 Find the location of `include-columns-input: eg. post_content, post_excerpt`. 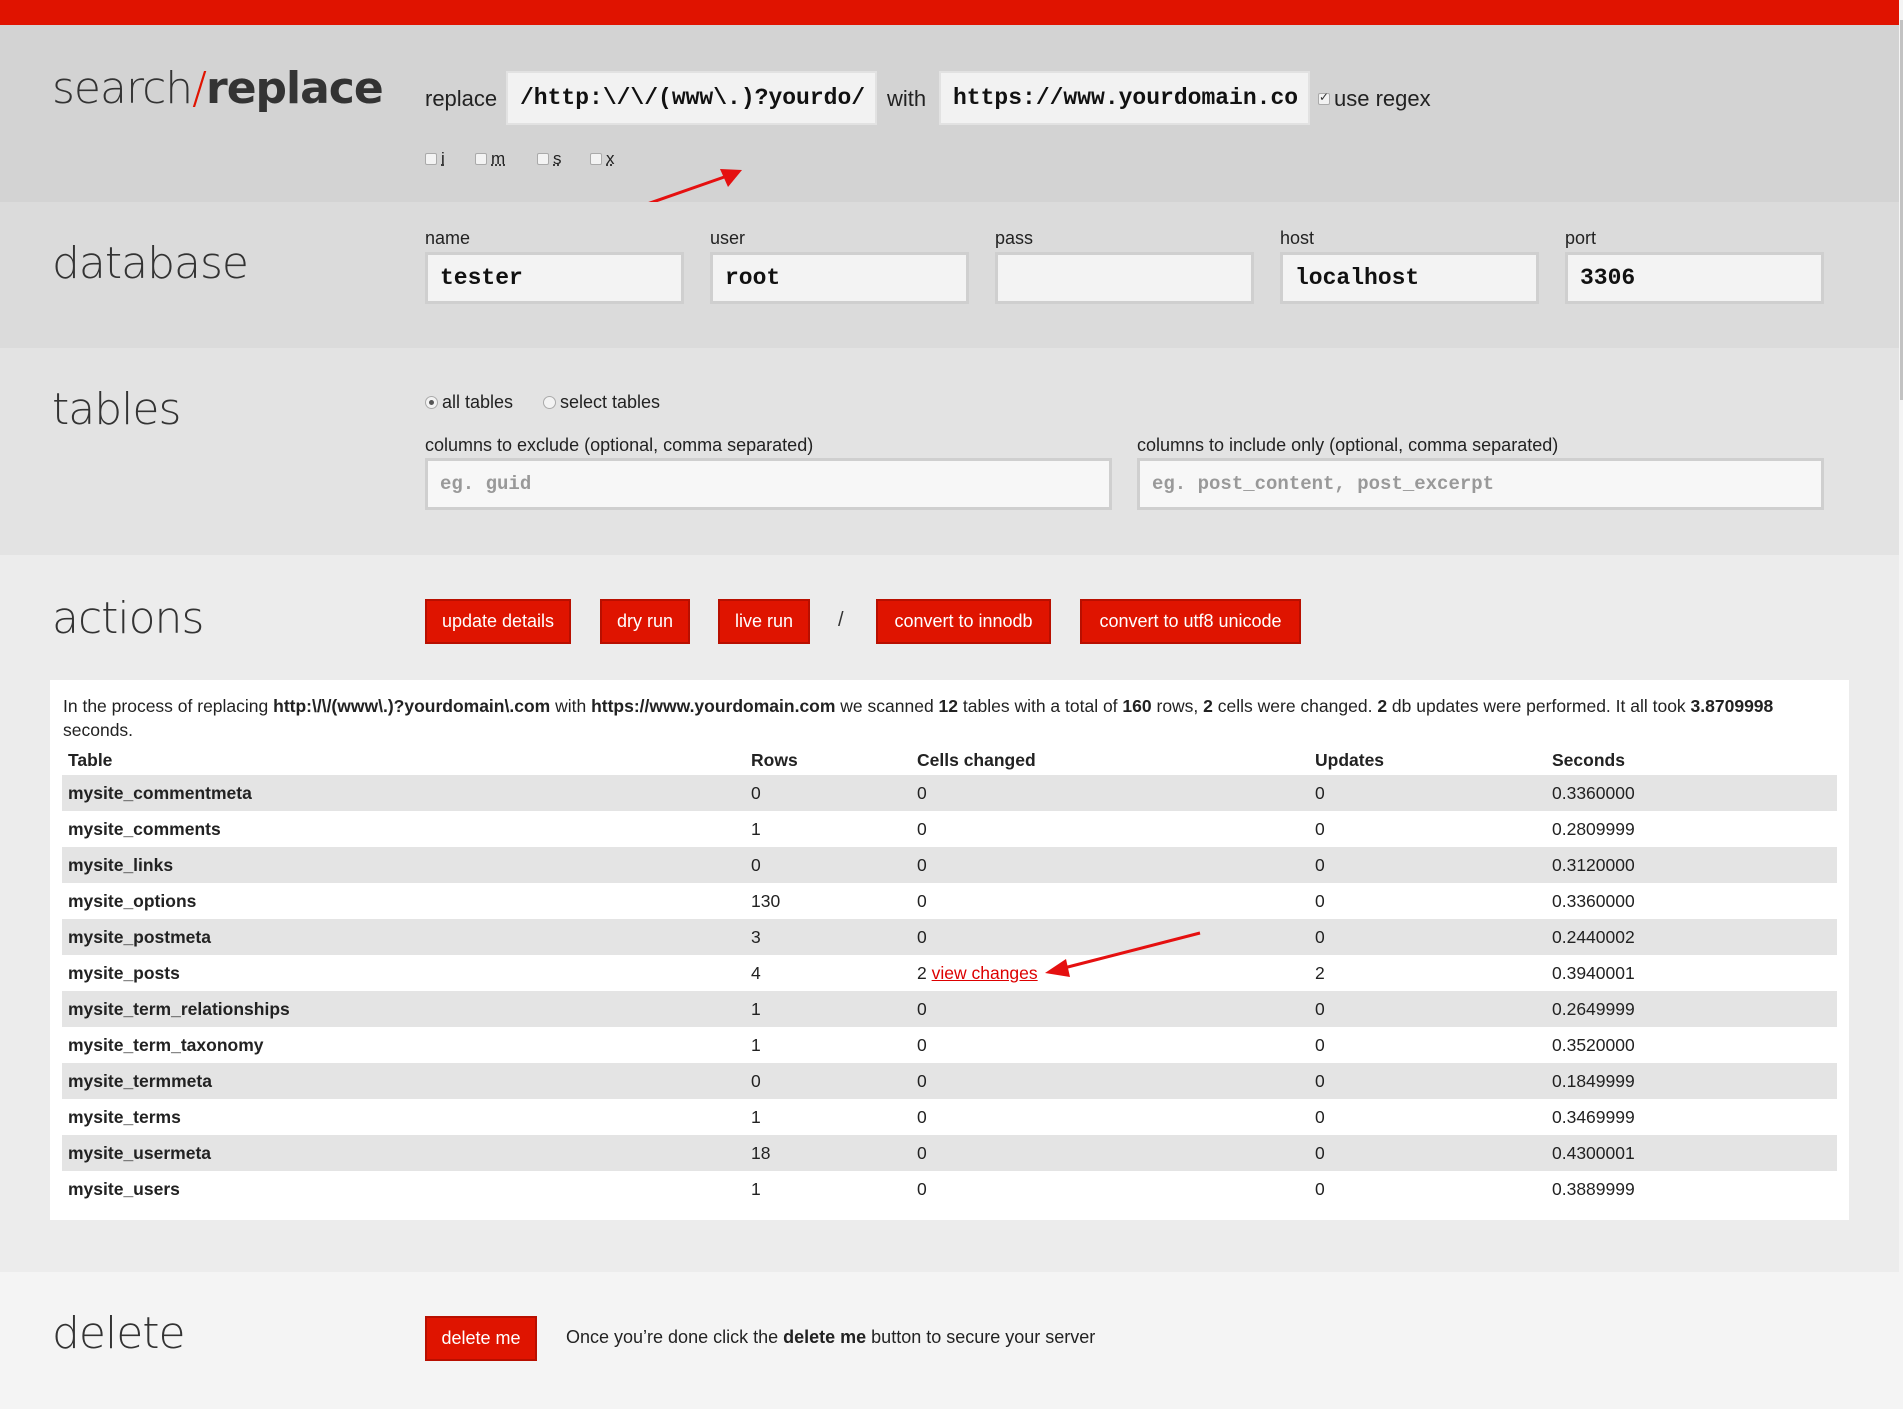

include-columns-input: eg. post_content, post_excerpt is located at coordinates (1480, 484).